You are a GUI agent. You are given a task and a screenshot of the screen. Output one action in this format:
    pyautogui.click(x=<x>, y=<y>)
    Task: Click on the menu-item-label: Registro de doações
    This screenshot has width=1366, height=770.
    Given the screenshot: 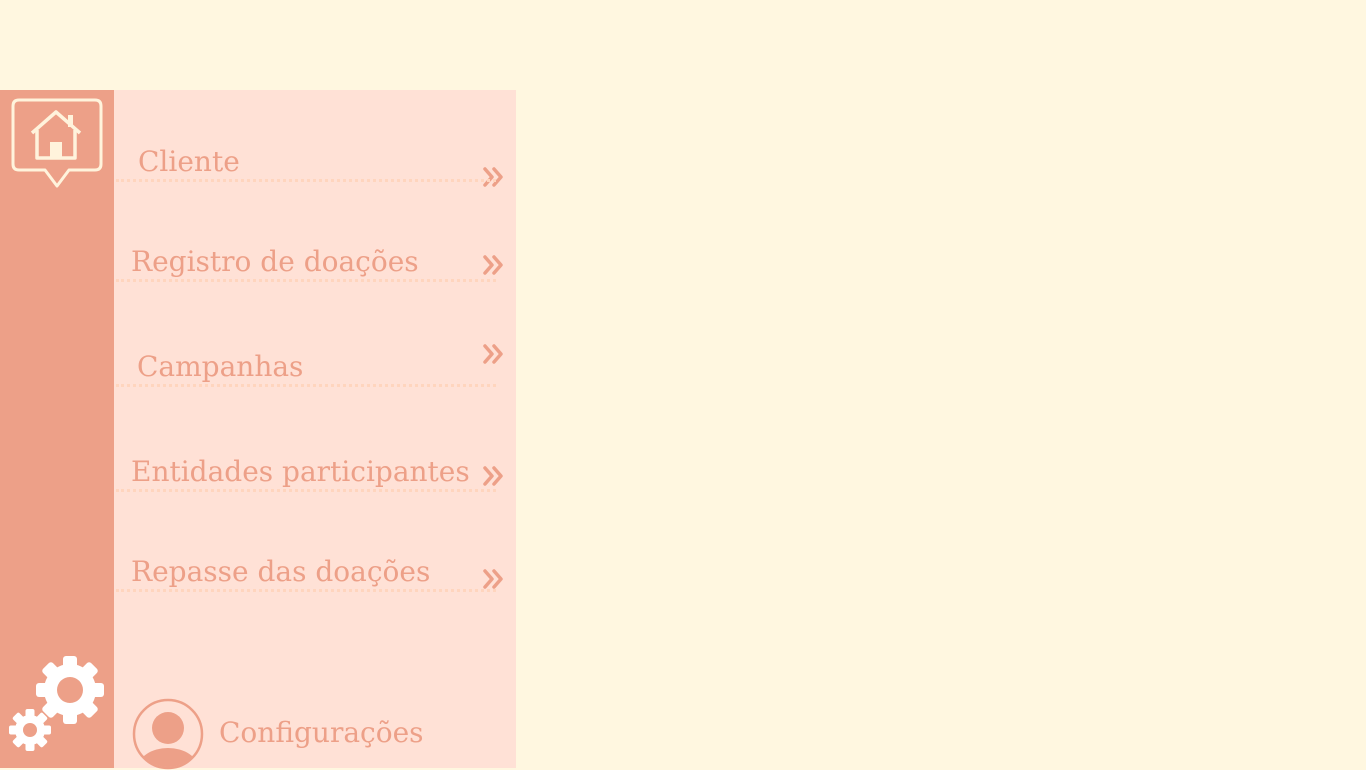 What is the action you would take?
    pyautogui.click(x=275, y=261)
    